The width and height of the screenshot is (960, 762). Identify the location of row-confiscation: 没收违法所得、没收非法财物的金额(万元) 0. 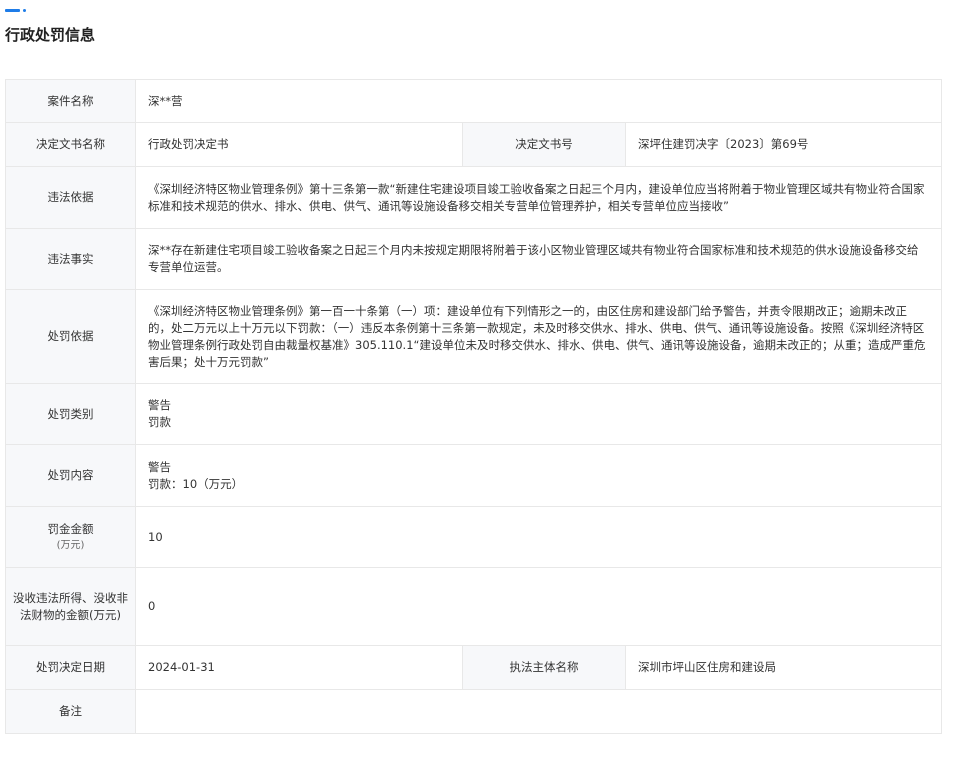
(474, 606).